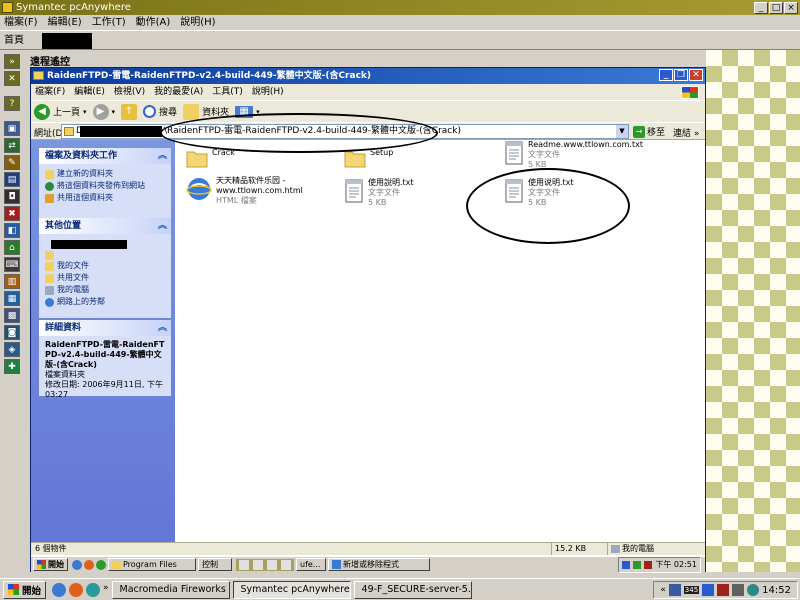  I want to click on close-button: ✕, so click(696, 75).